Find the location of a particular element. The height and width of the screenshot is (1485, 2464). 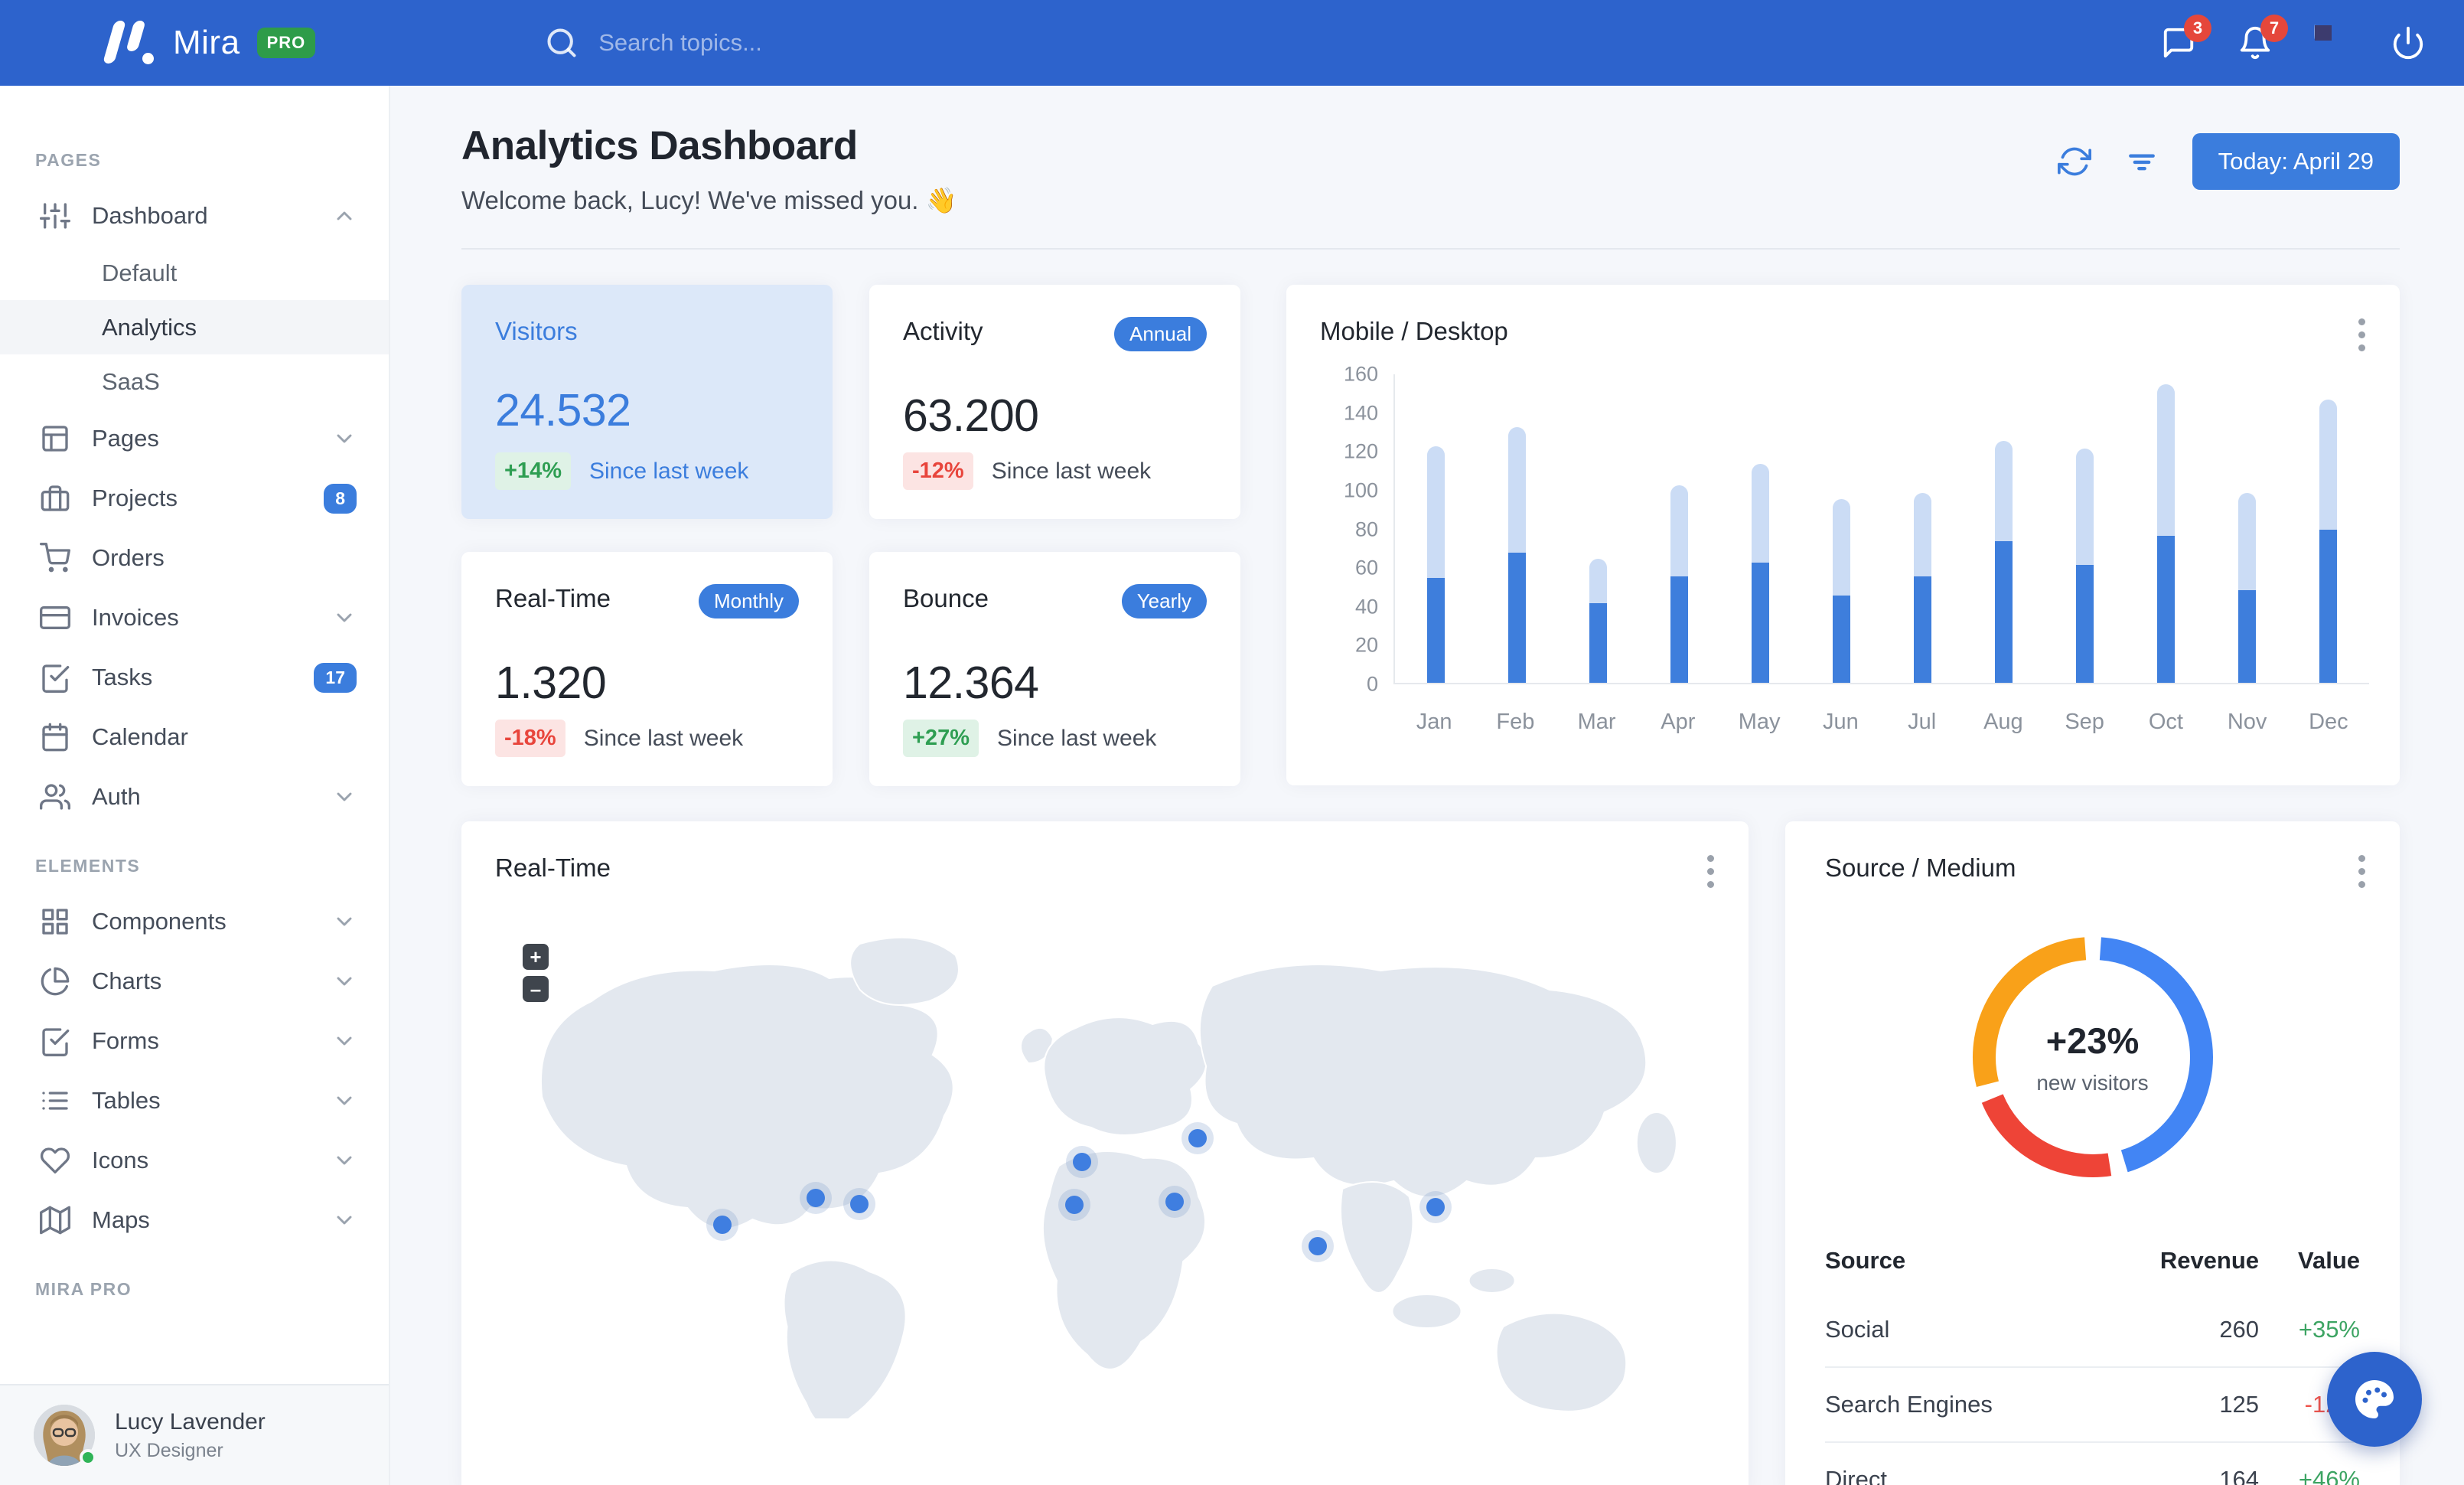

page-subtitle: Welcome back, Lucy! We've missed you. 👋 is located at coordinates (709, 200).